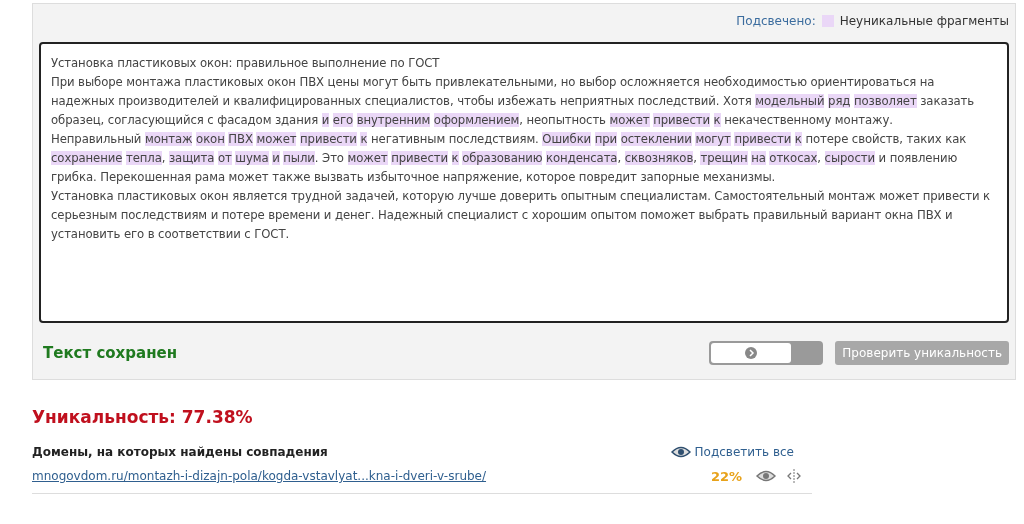 The width and height of the screenshot is (1024, 524). I want to click on compare-icon, so click(794, 476).